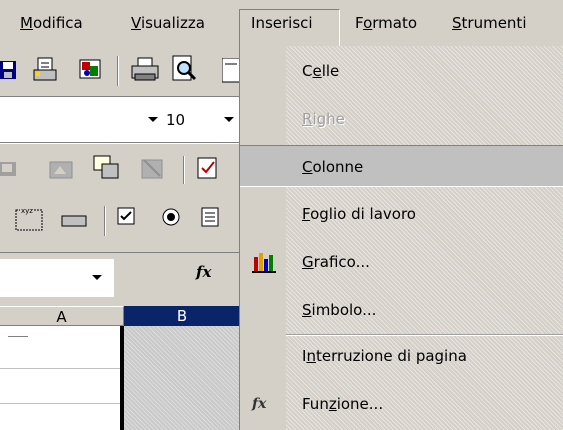  What do you see at coordinates (75, 222) in the screenshot?
I see `button-control-icon` at bounding box center [75, 222].